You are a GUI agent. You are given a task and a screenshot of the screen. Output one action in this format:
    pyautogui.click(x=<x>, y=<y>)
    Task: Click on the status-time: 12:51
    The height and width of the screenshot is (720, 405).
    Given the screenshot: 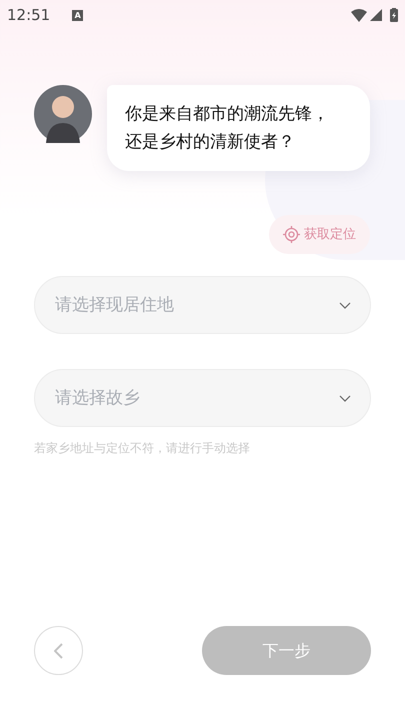 What is the action you would take?
    pyautogui.click(x=28, y=15)
    